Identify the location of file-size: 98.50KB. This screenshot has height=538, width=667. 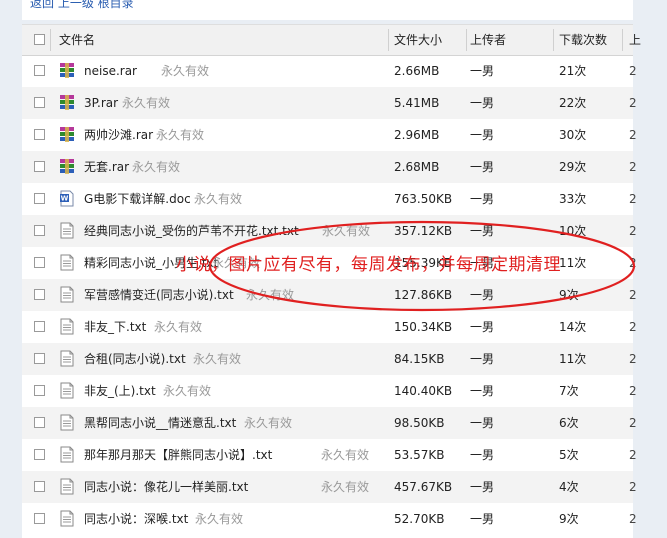
(419, 423).